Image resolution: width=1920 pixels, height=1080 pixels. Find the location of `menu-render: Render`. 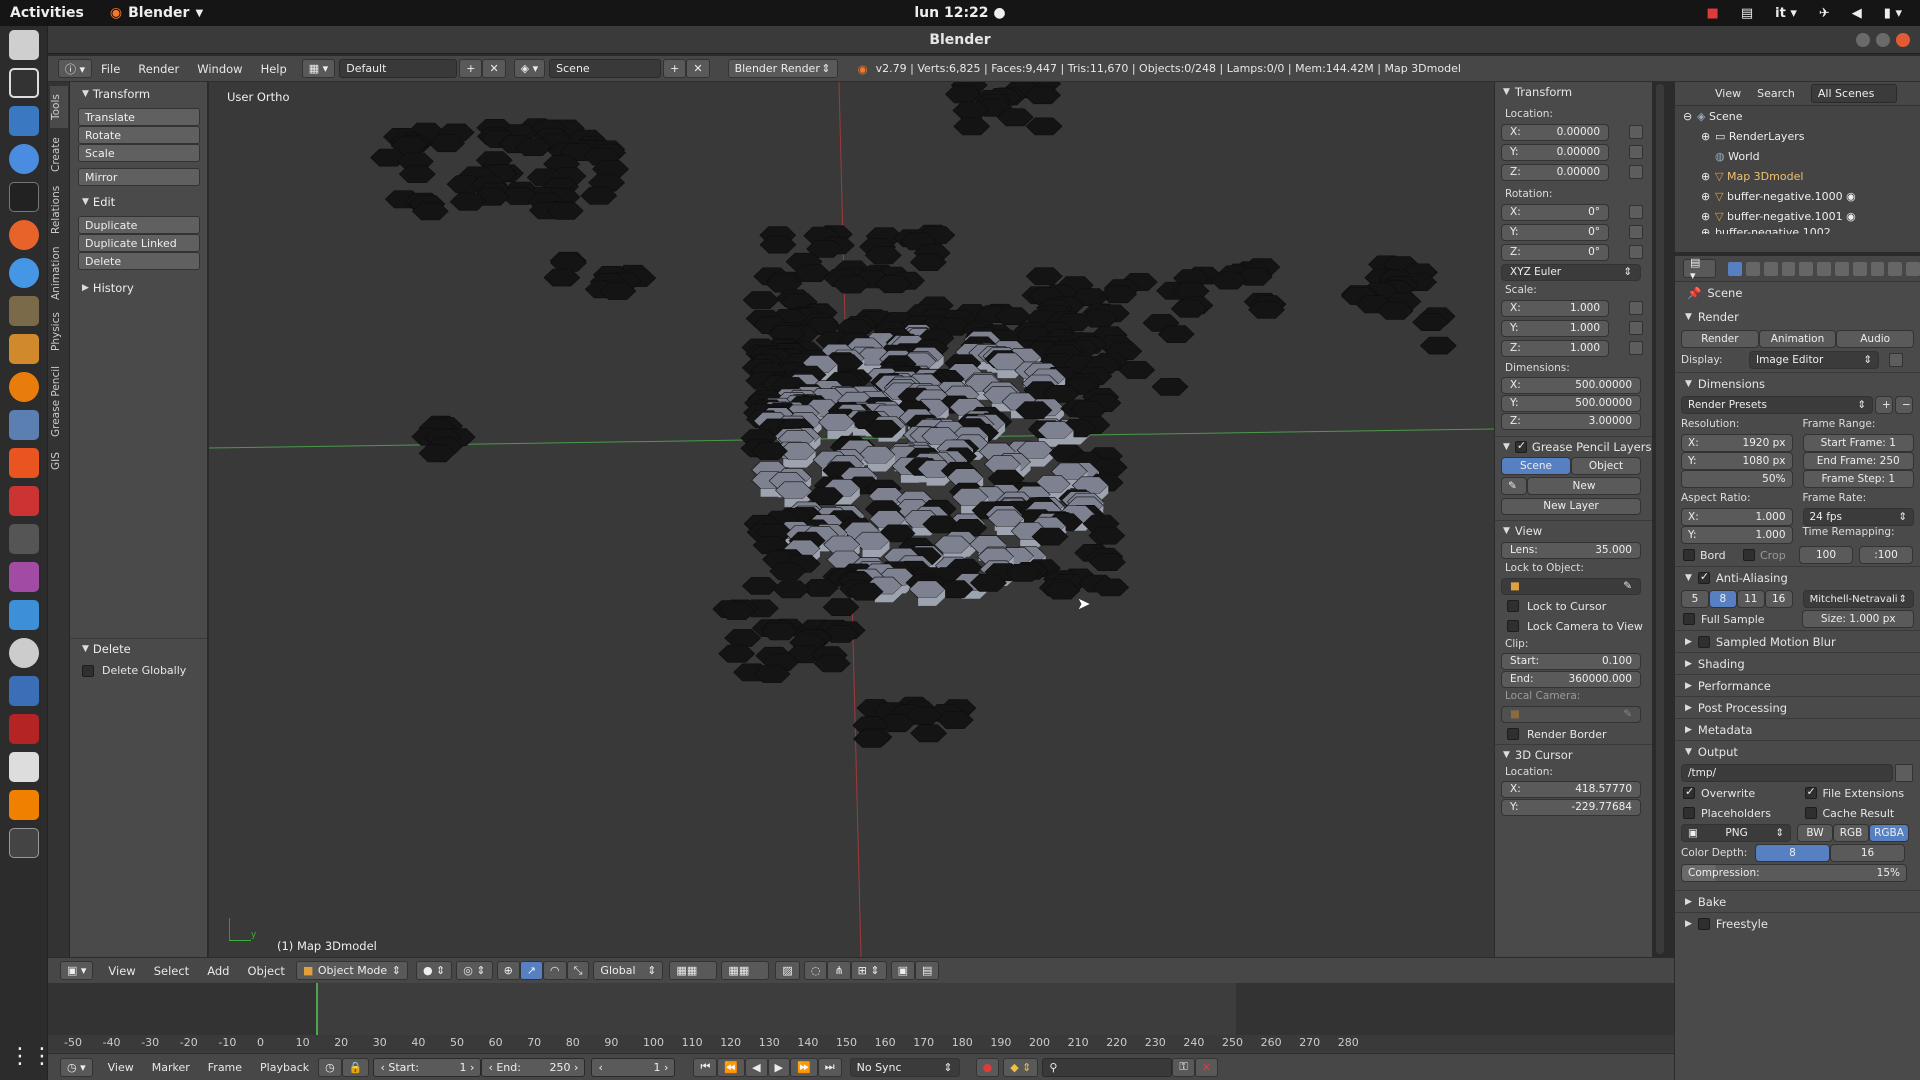

menu-render: Render is located at coordinates (158, 69).